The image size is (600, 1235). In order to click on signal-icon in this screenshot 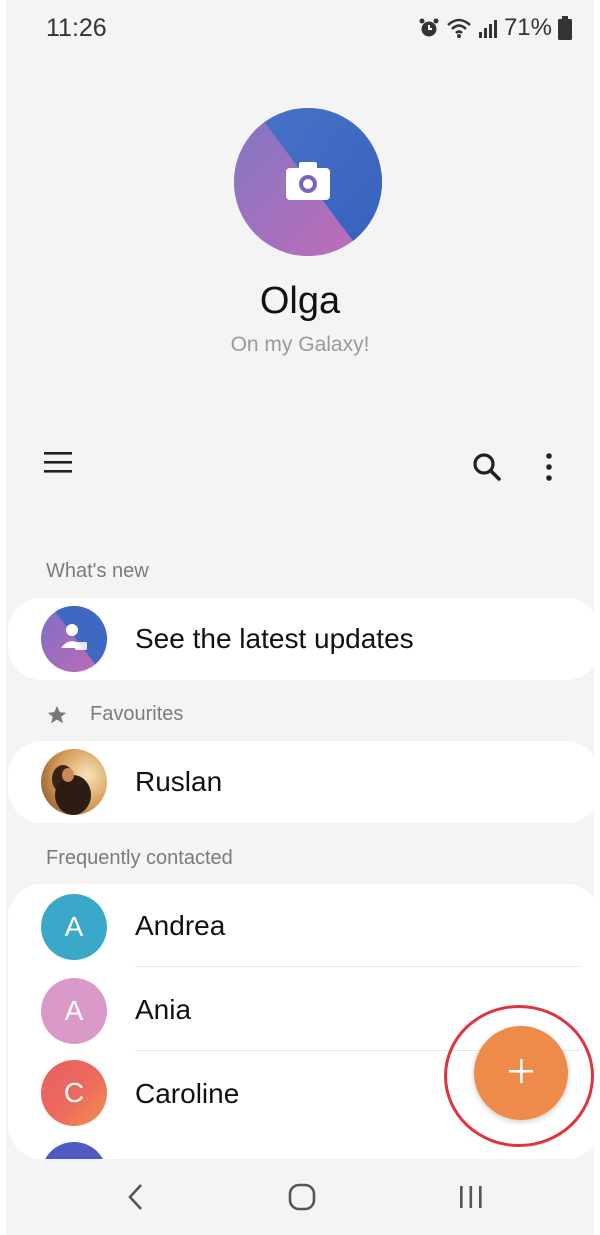, I will do `click(488, 28)`.